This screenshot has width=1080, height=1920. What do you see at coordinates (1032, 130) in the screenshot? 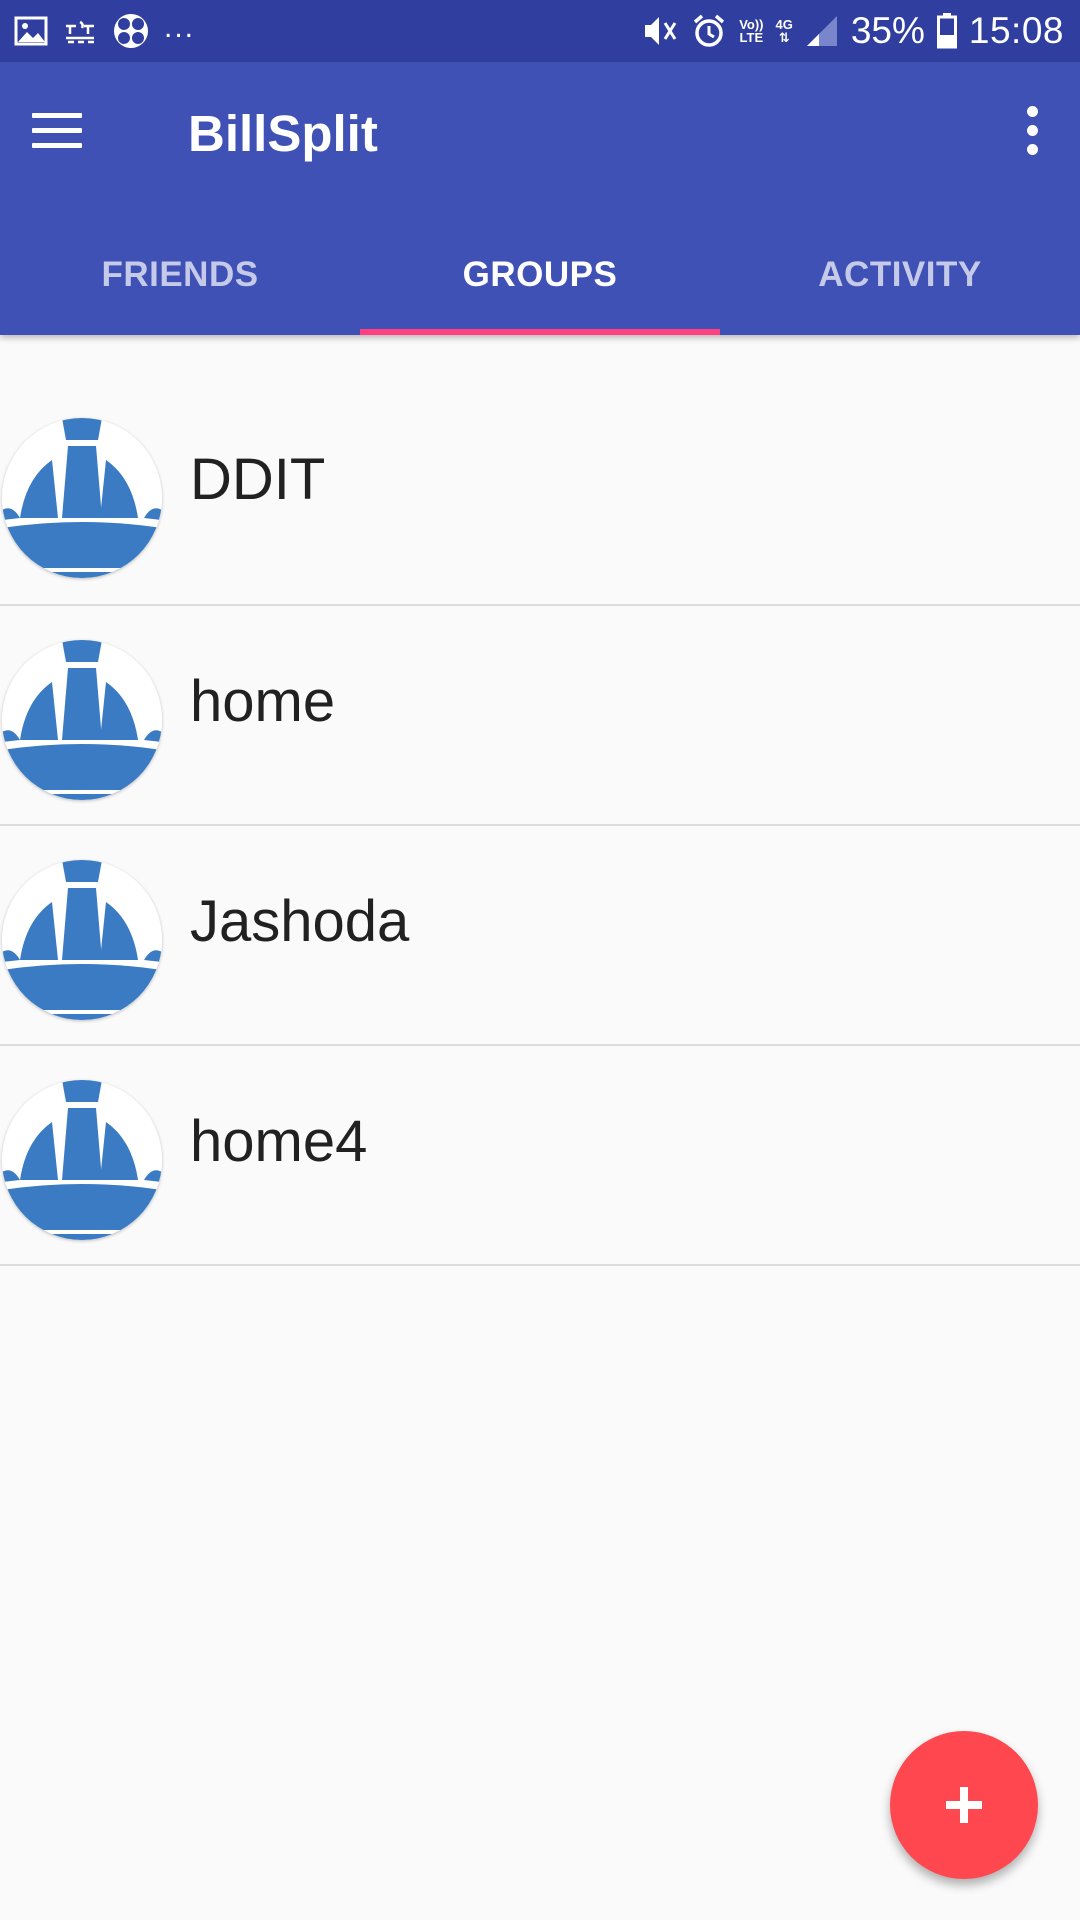
I see `more-vert-icon` at bounding box center [1032, 130].